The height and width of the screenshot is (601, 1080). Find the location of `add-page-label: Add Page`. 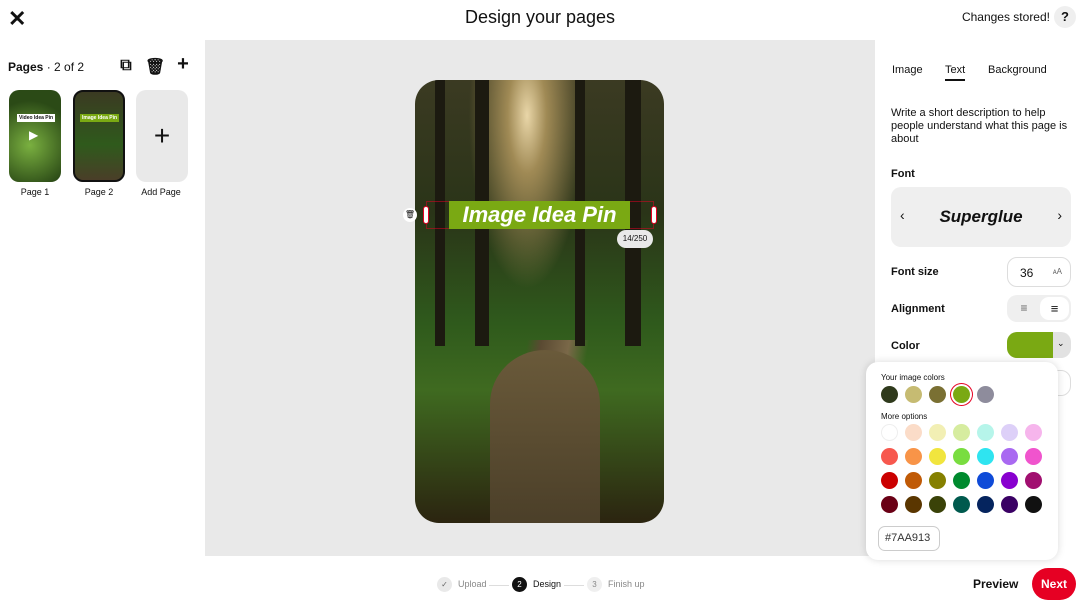

add-page-label: Add Page is located at coordinates (161, 192).